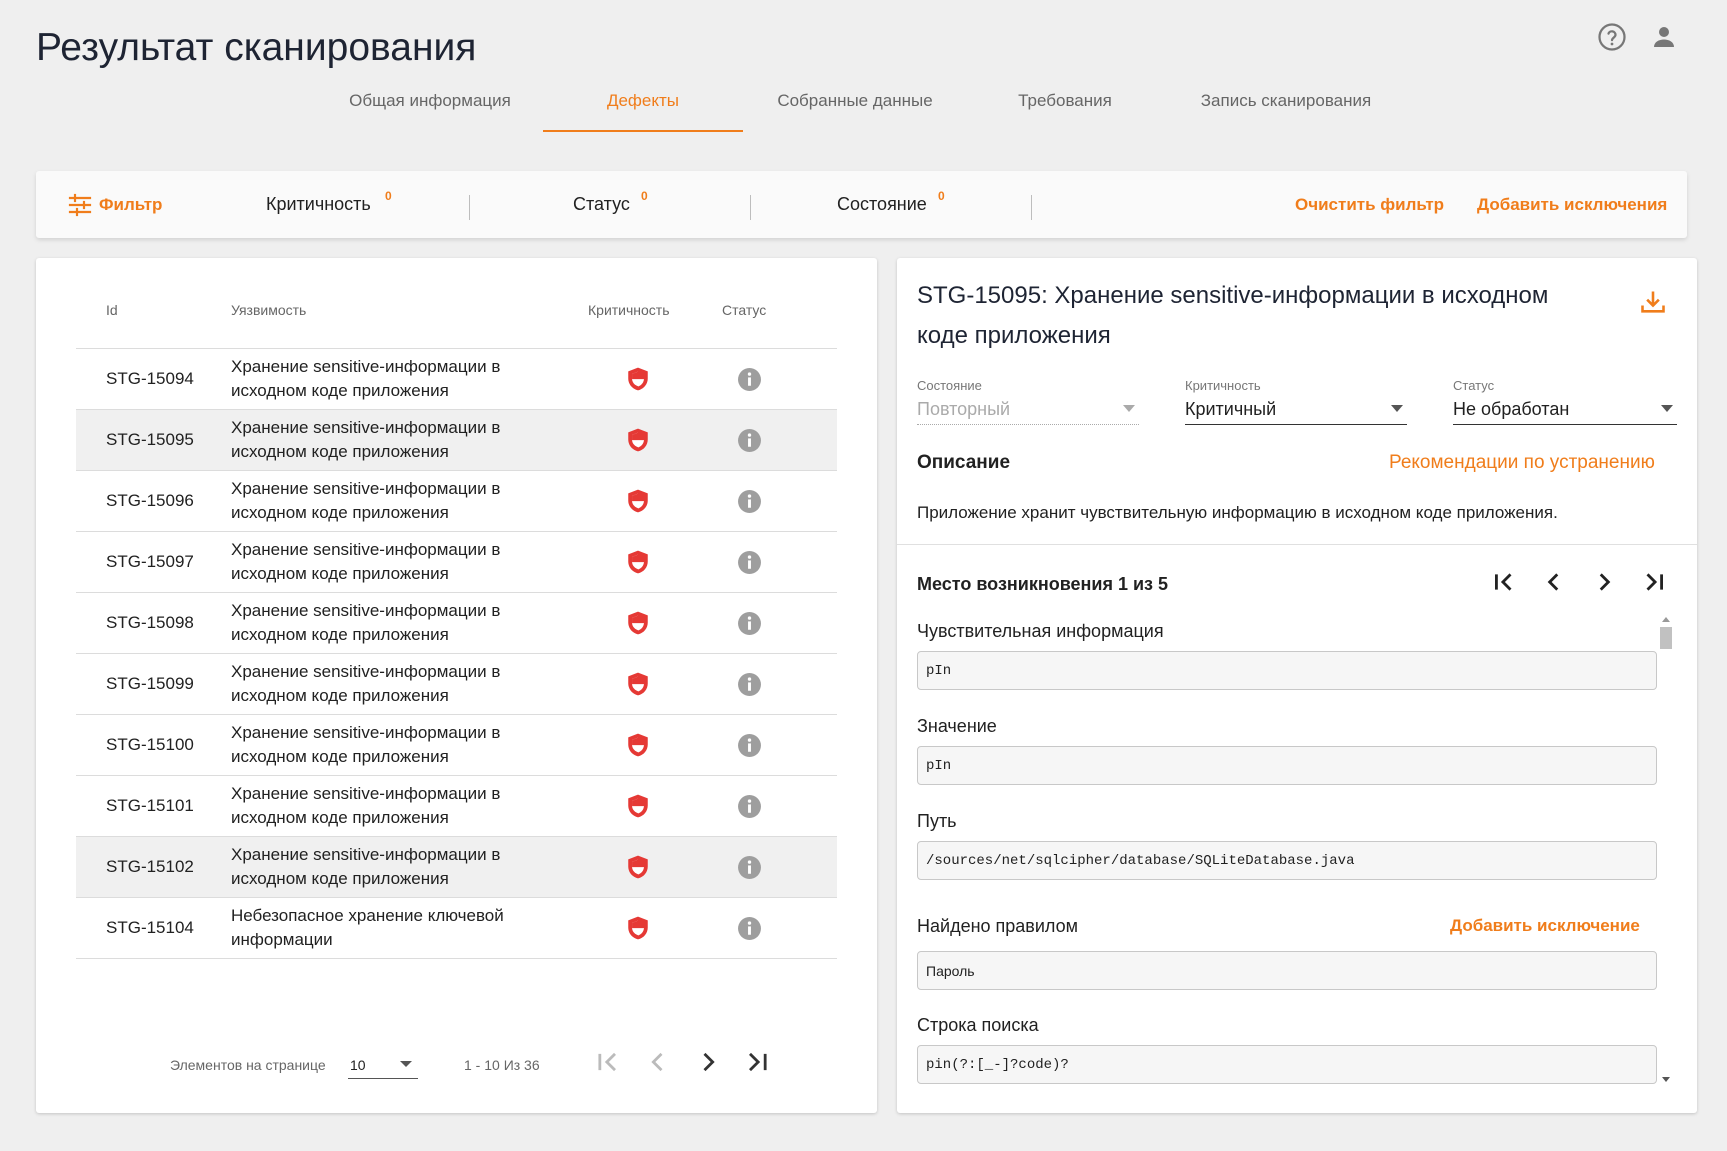  Describe the element at coordinates (1653, 302) in the screenshot. I see `download-icon` at that location.